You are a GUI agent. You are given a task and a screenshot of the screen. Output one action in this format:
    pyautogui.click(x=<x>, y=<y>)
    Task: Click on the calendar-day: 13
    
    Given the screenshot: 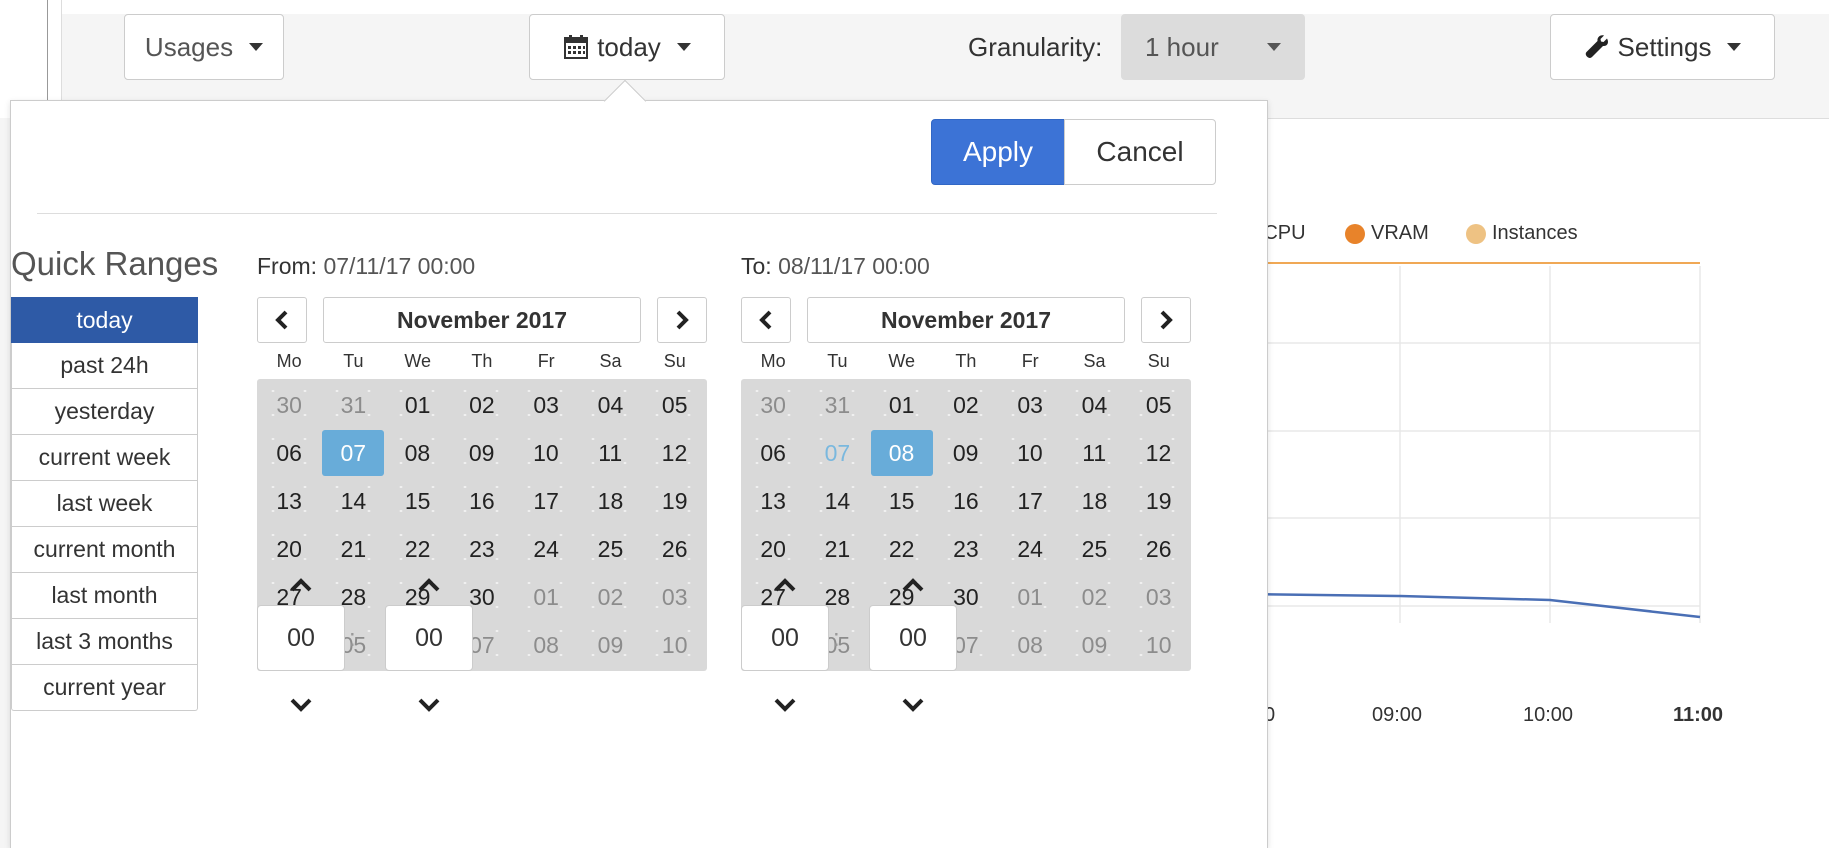 What is the action you would take?
    pyautogui.click(x=289, y=501)
    